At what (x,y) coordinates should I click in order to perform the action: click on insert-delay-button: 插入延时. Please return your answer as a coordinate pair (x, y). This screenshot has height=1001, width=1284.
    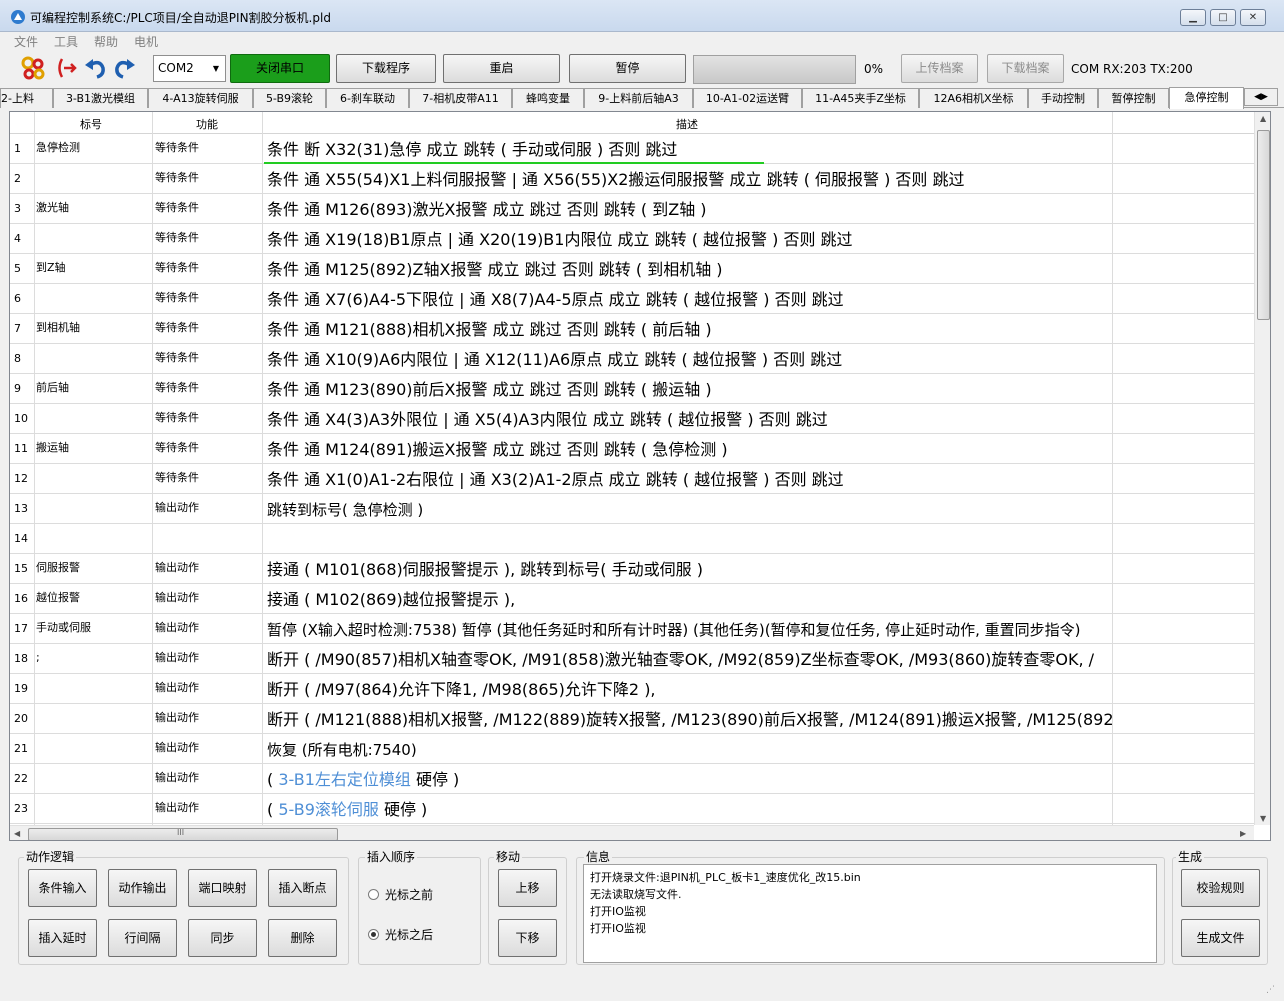
    Looking at the image, I should click on (62, 938).